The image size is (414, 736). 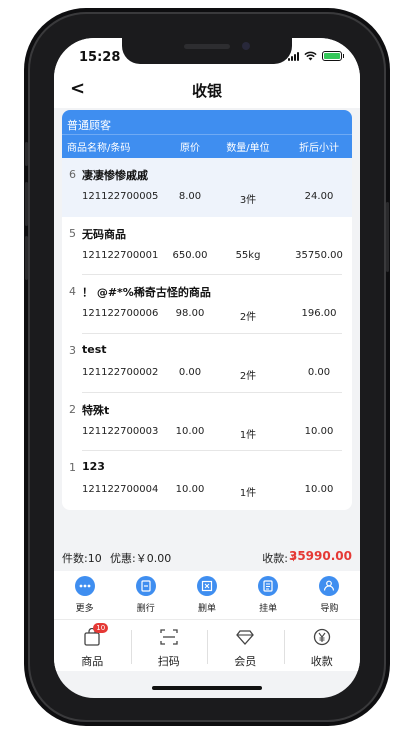 I want to click on tab-scan: 扫码, so click(x=169, y=645).